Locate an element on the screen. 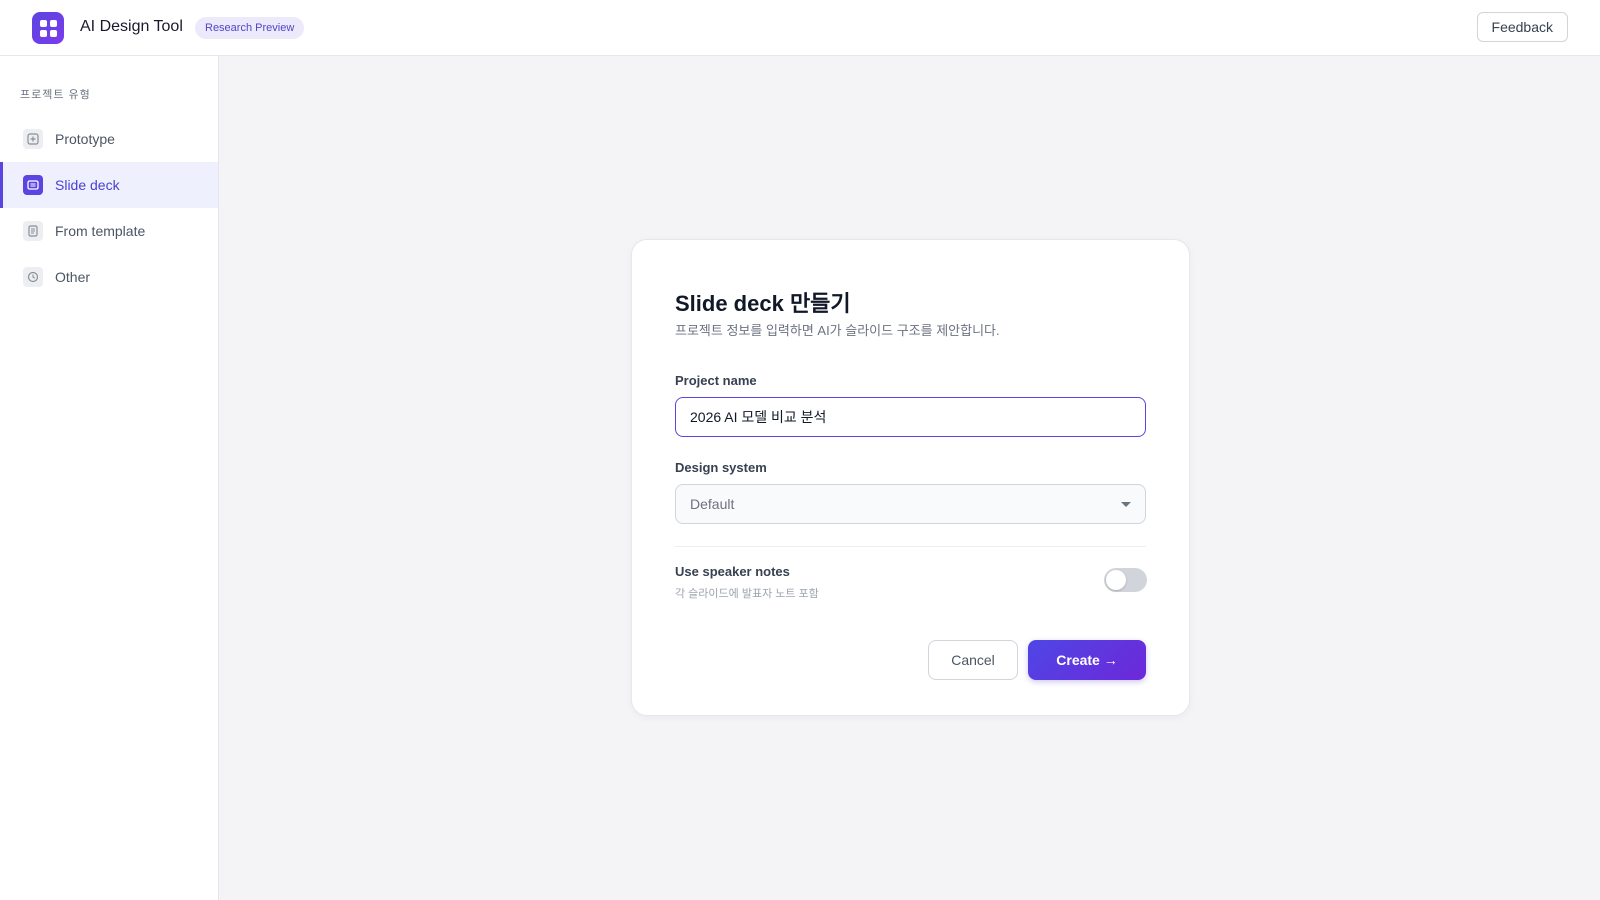 The image size is (1600, 900). dialog-title: Slide deck 만들기 is located at coordinates (763, 303).